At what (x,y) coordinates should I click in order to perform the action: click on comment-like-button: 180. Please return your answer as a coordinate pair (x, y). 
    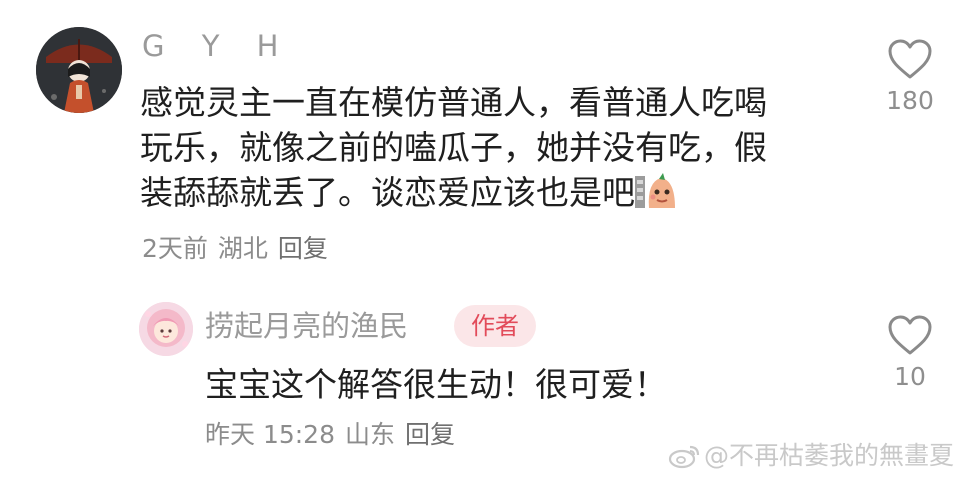
    Looking at the image, I should click on (910, 77).